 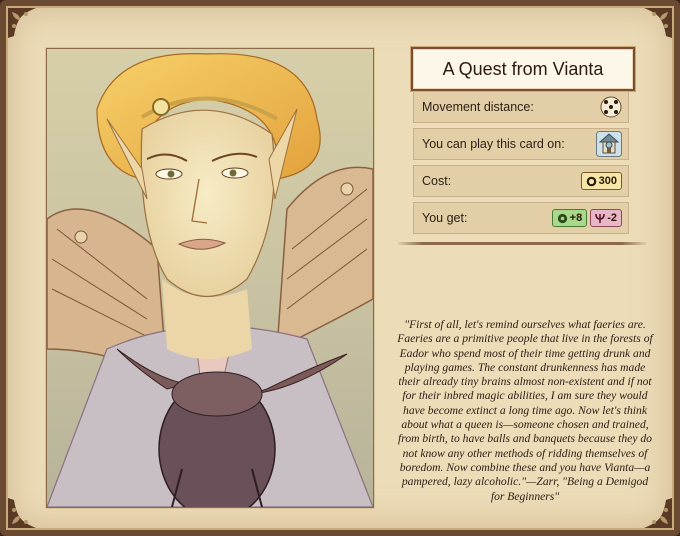 What do you see at coordinates (521, 181) in the screenshot?
I see `stat-row-cost: Cost: 300` at bounding box center [521, 181].